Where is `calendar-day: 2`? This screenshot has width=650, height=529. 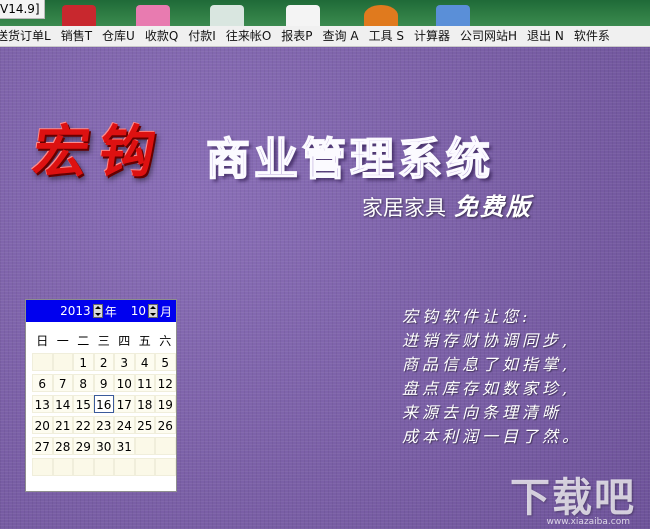
calendar-day: 2 is located at coordinates (103, 362).